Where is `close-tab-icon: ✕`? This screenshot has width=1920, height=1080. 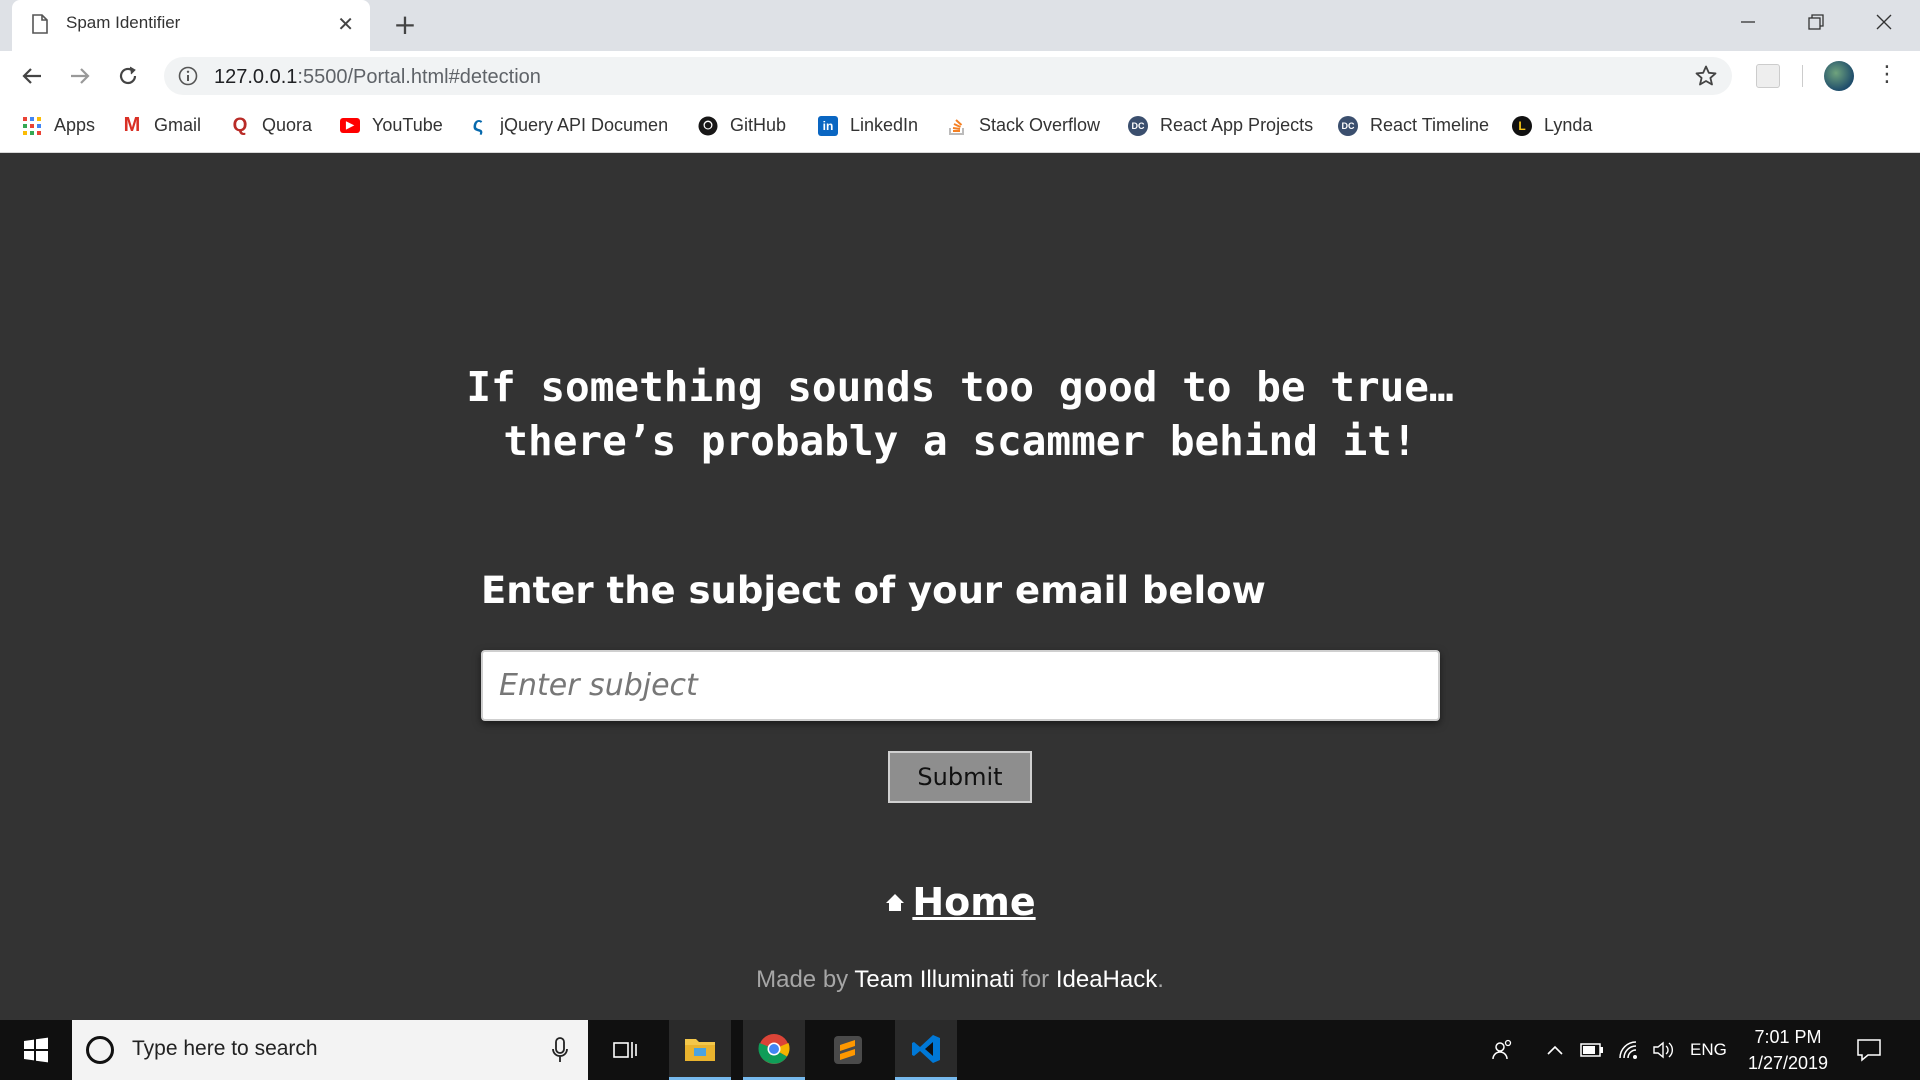
close-tab-icon: ✕ is located at coordinates (345, 24).